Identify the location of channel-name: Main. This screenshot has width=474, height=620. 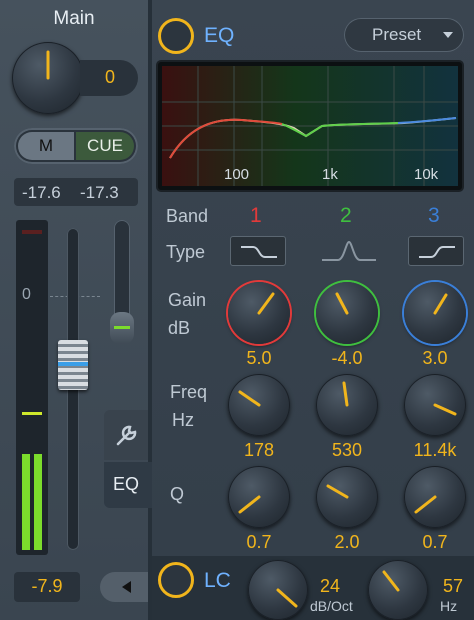
(74, 18).